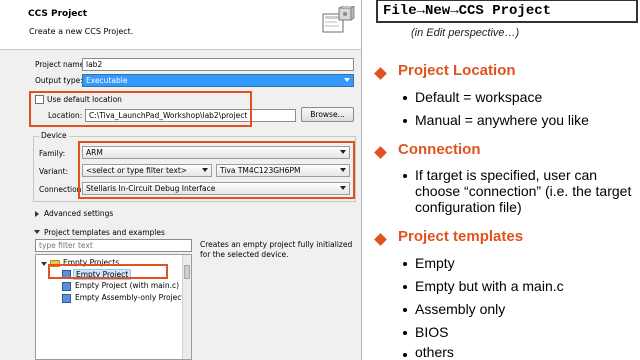  Describe the element at coordinates (108, 271) in the screenshot. I see `template-highlight-box` at that location.